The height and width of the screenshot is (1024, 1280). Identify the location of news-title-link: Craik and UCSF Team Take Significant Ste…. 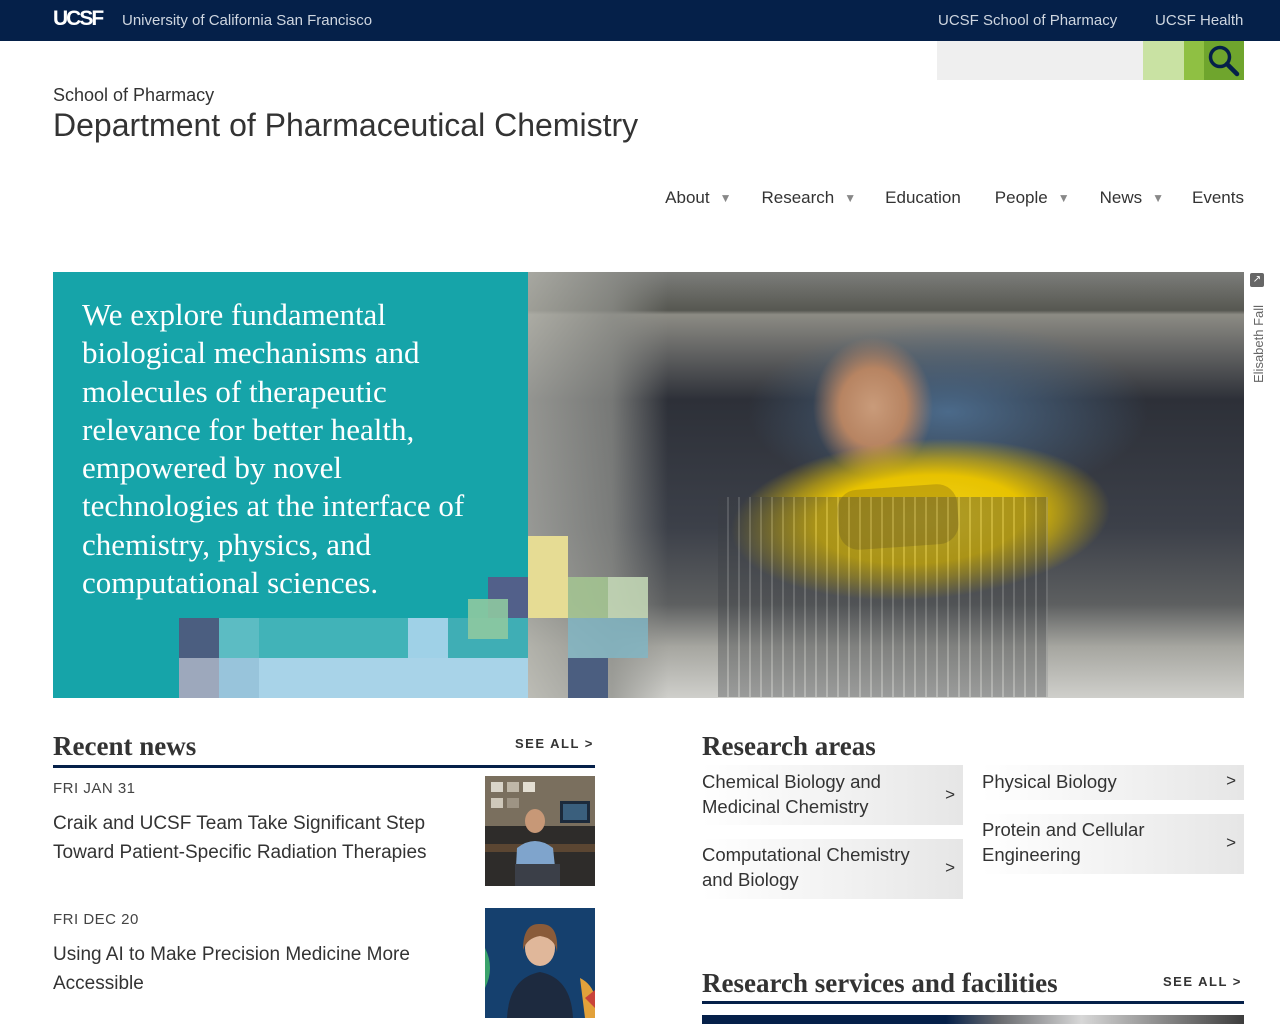
(253, 838).